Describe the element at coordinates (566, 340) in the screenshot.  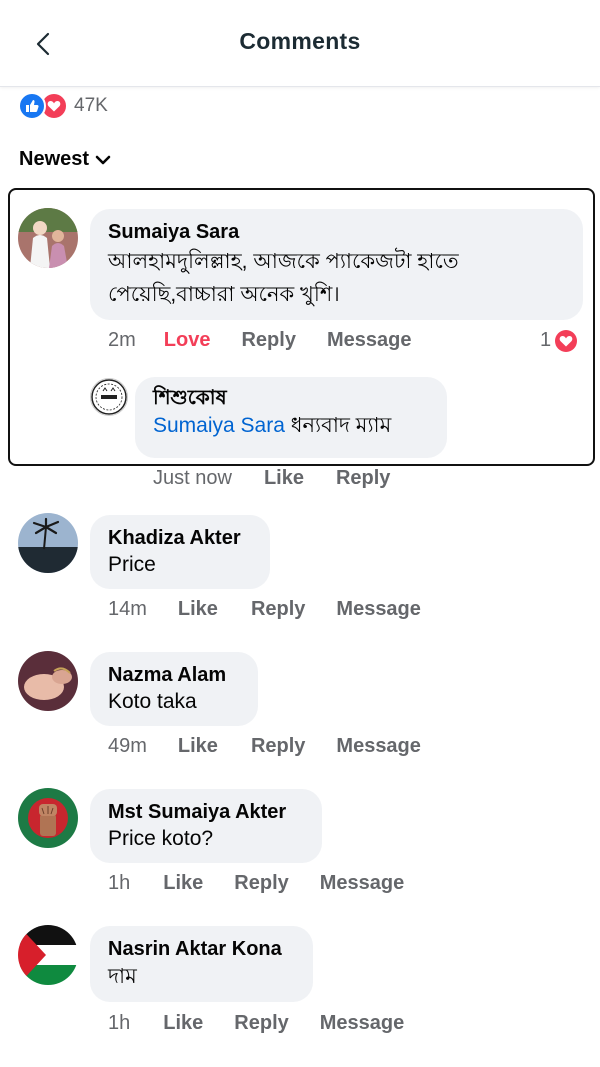
I see `heart-icon` at that location.